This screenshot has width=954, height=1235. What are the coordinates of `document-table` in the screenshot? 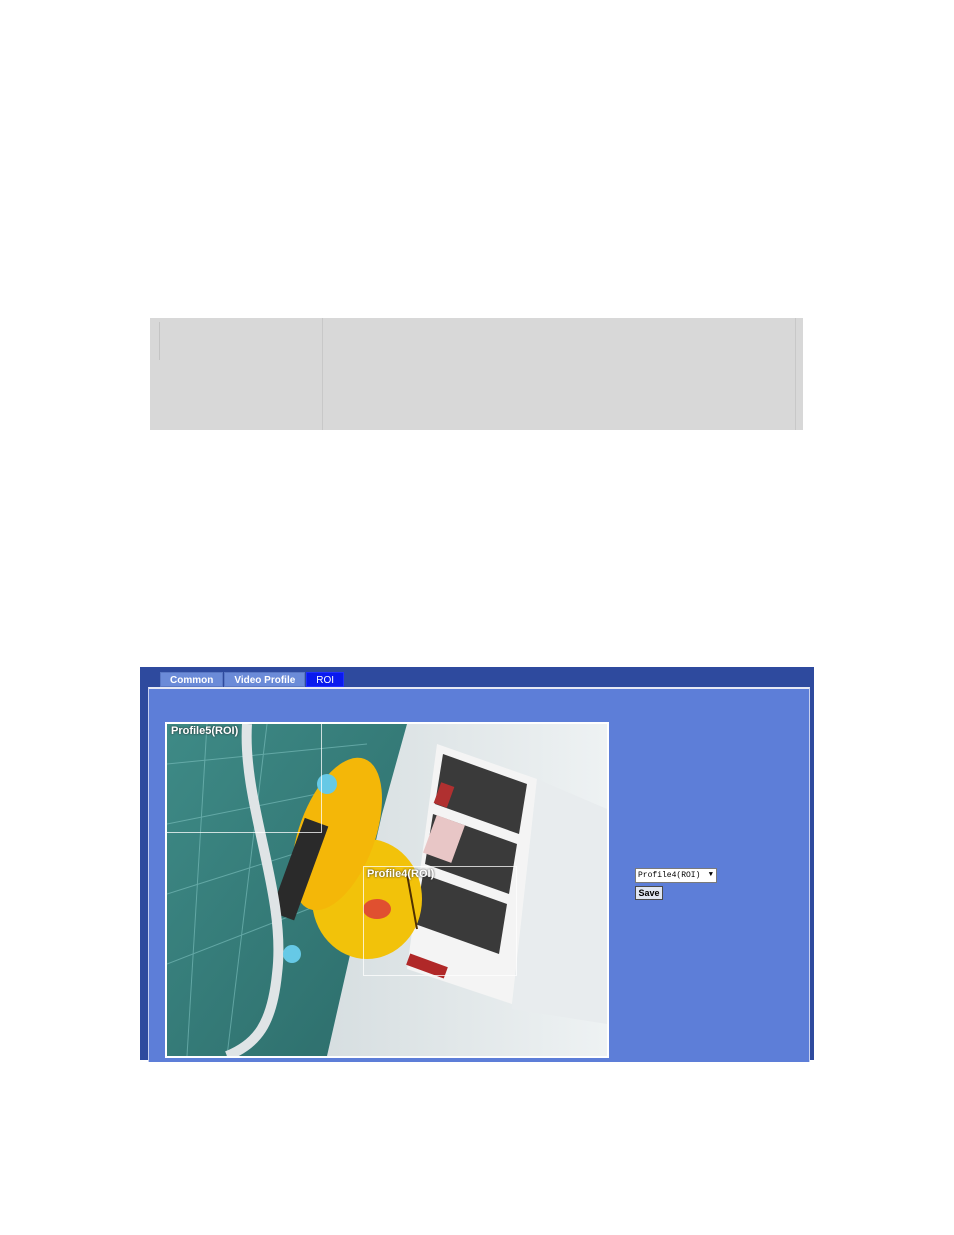 It's located at (476, 374).